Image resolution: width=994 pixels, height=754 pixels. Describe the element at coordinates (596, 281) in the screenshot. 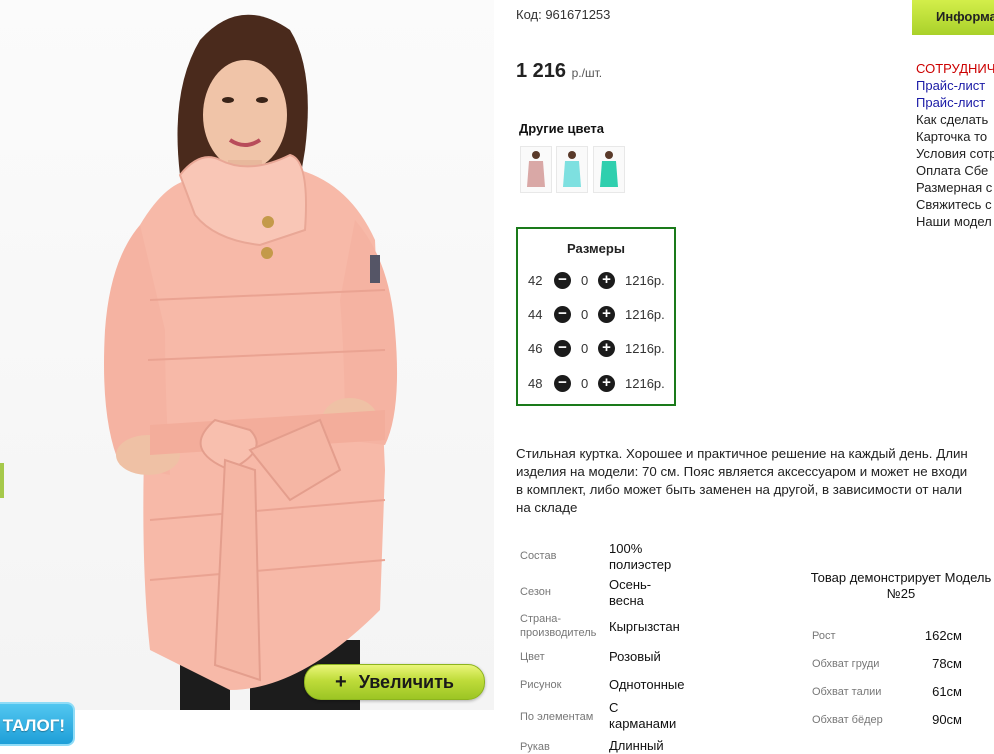

I see `size-row-42: 42 − 0 + 1216р.` at that location.